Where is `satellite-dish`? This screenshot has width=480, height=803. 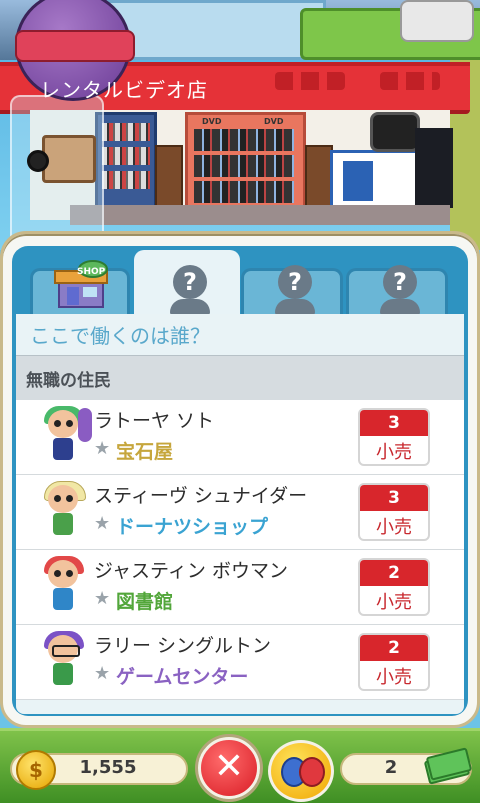 satellite-dish is located at coordinates (437, 21).